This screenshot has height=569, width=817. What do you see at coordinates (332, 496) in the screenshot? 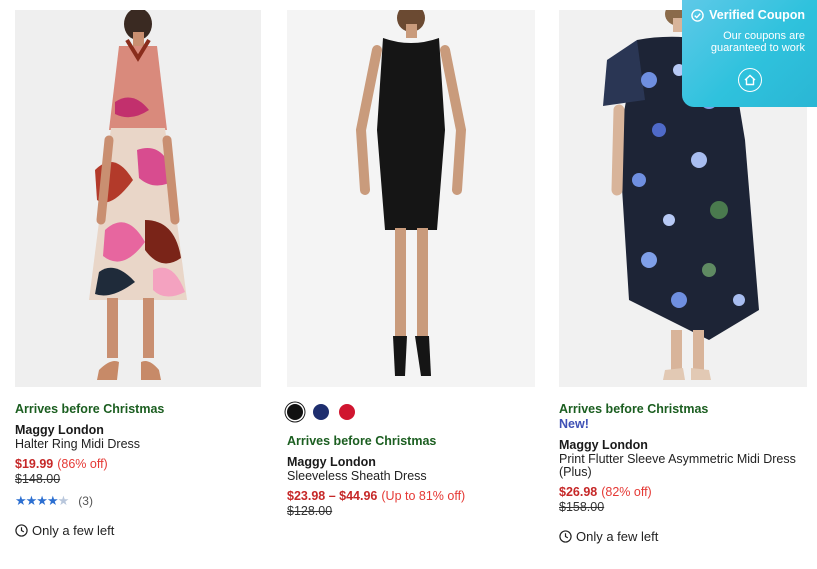
I see `sale-price: $23.98 – $44.96` at bounding box center [332, 496].